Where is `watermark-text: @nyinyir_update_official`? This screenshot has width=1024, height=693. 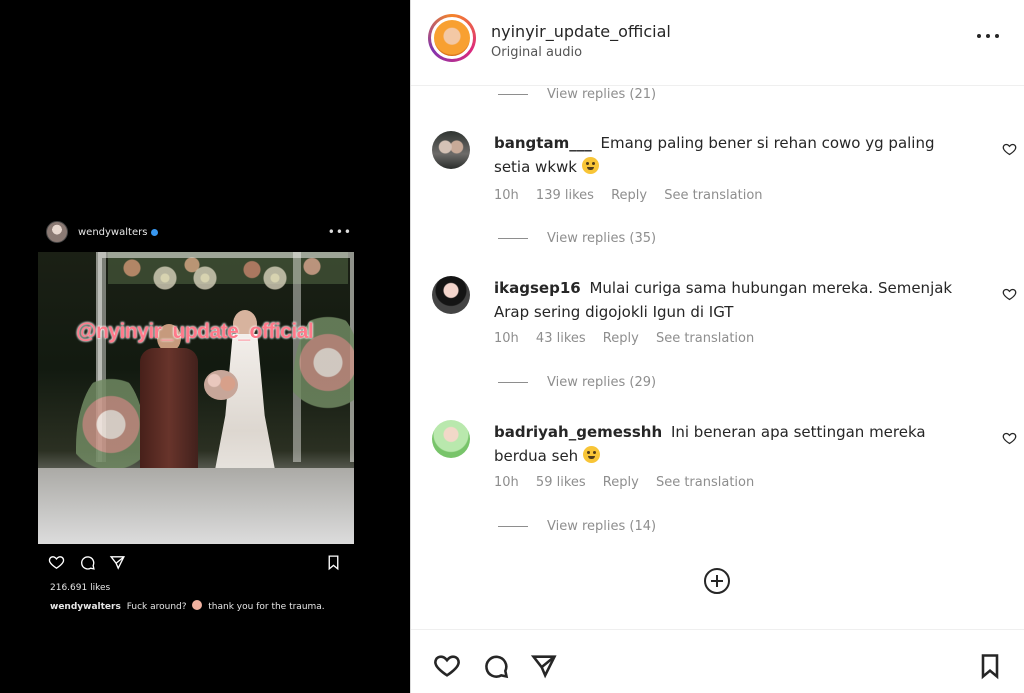 watermark-text: @nyinyir_update_official is located at coordinates (195, 331).